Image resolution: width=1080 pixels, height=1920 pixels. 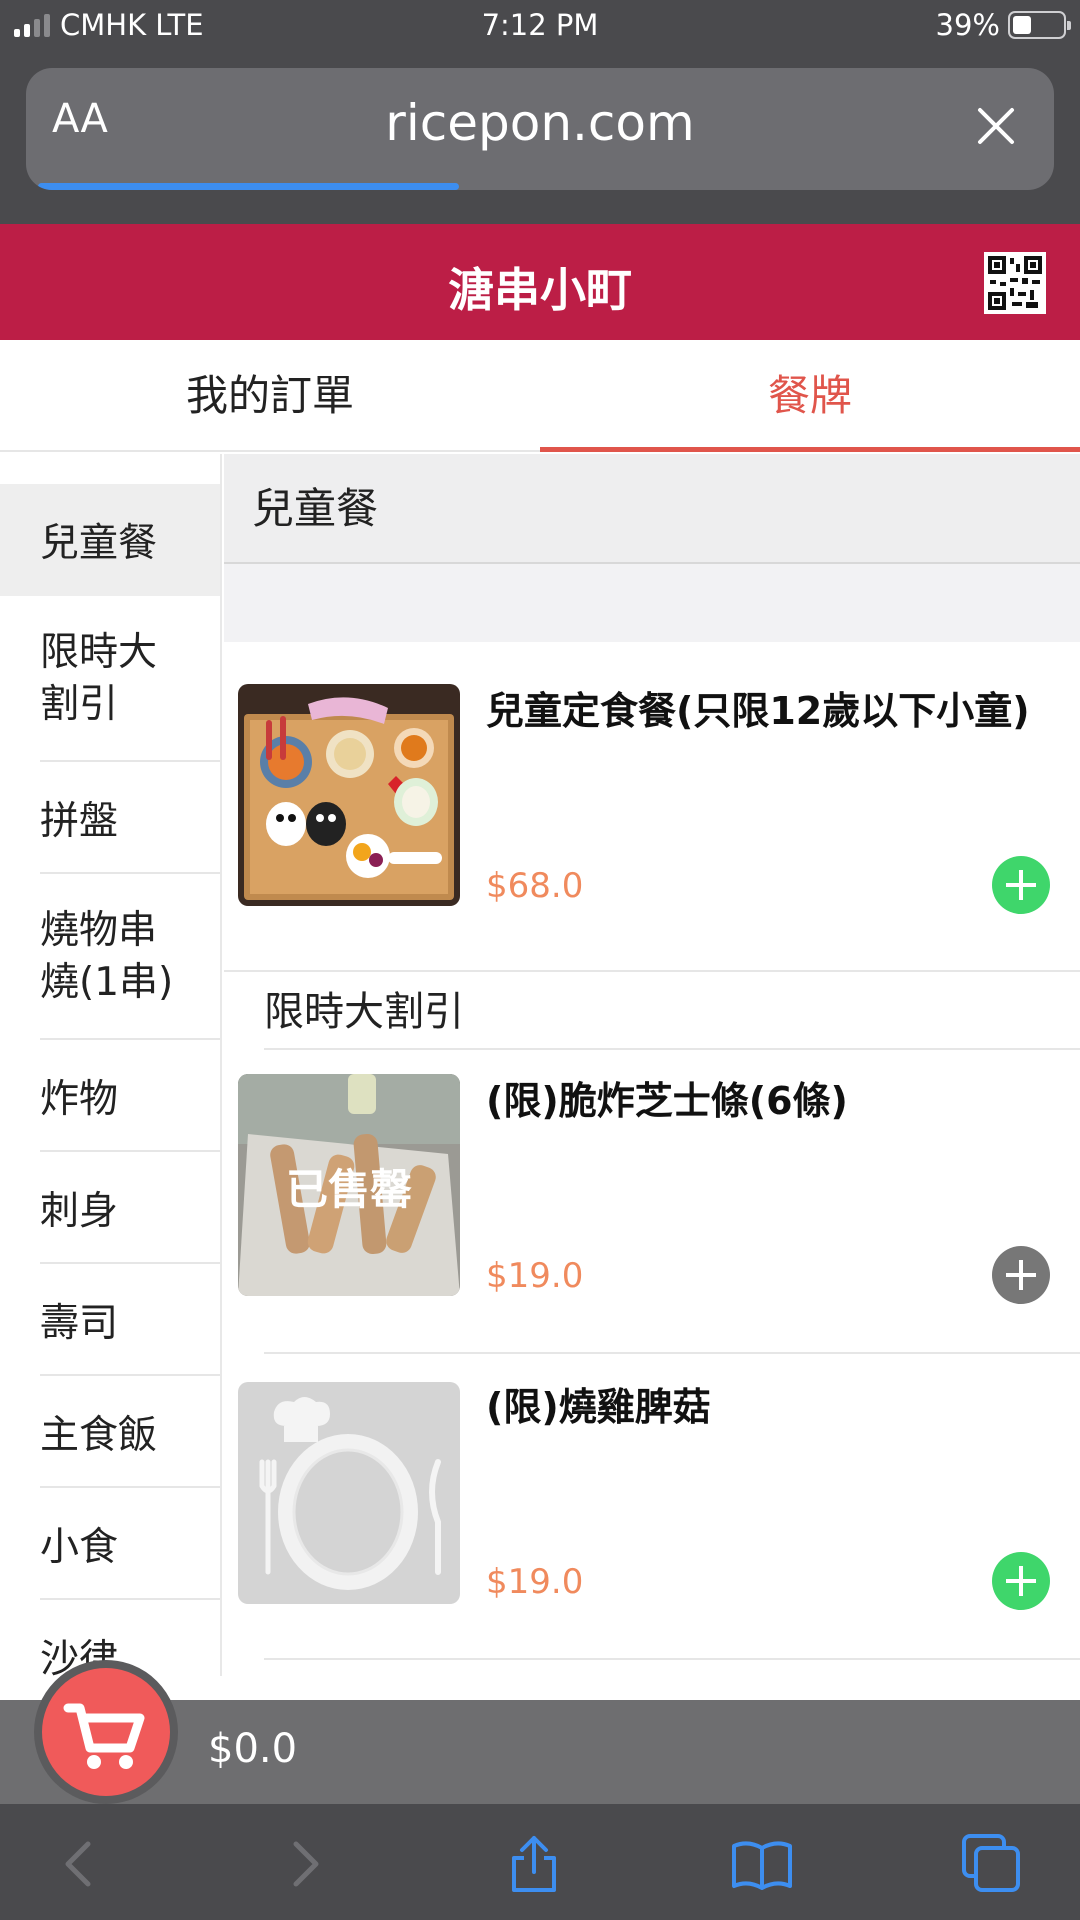 I want to click on url-text: ricepon.com, so click(x=540, y=123).